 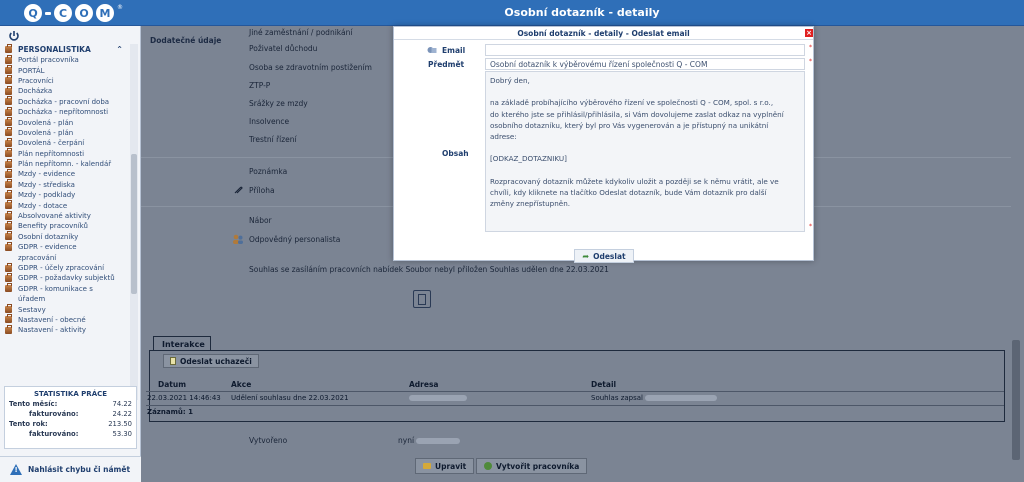 I want to click on stat-row: Tento měsíc: 74.22, so click(x=70, y=404).